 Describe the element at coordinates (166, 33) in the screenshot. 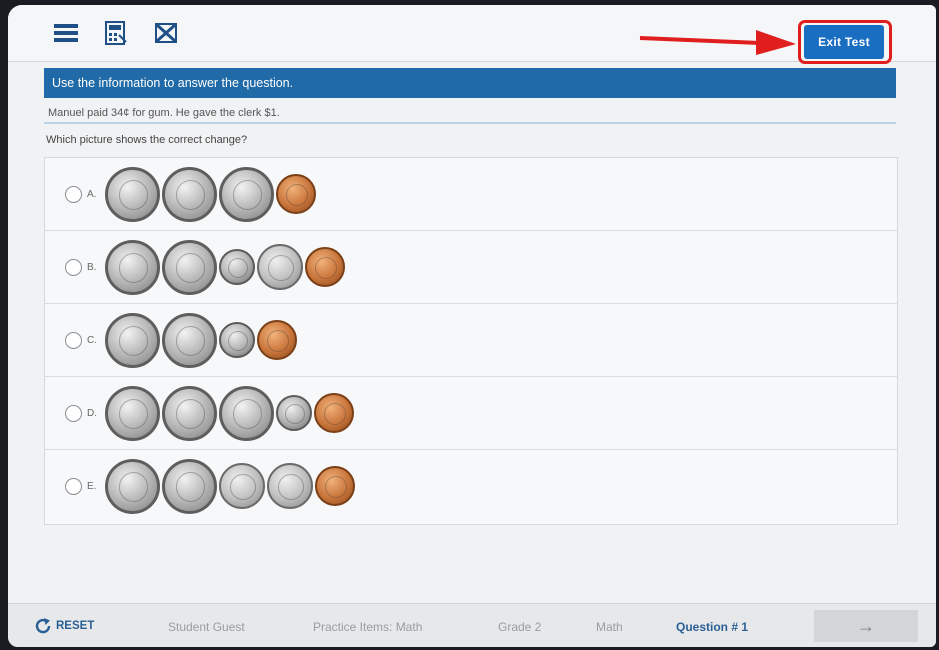

I see `strikethrough-icon` at that location.